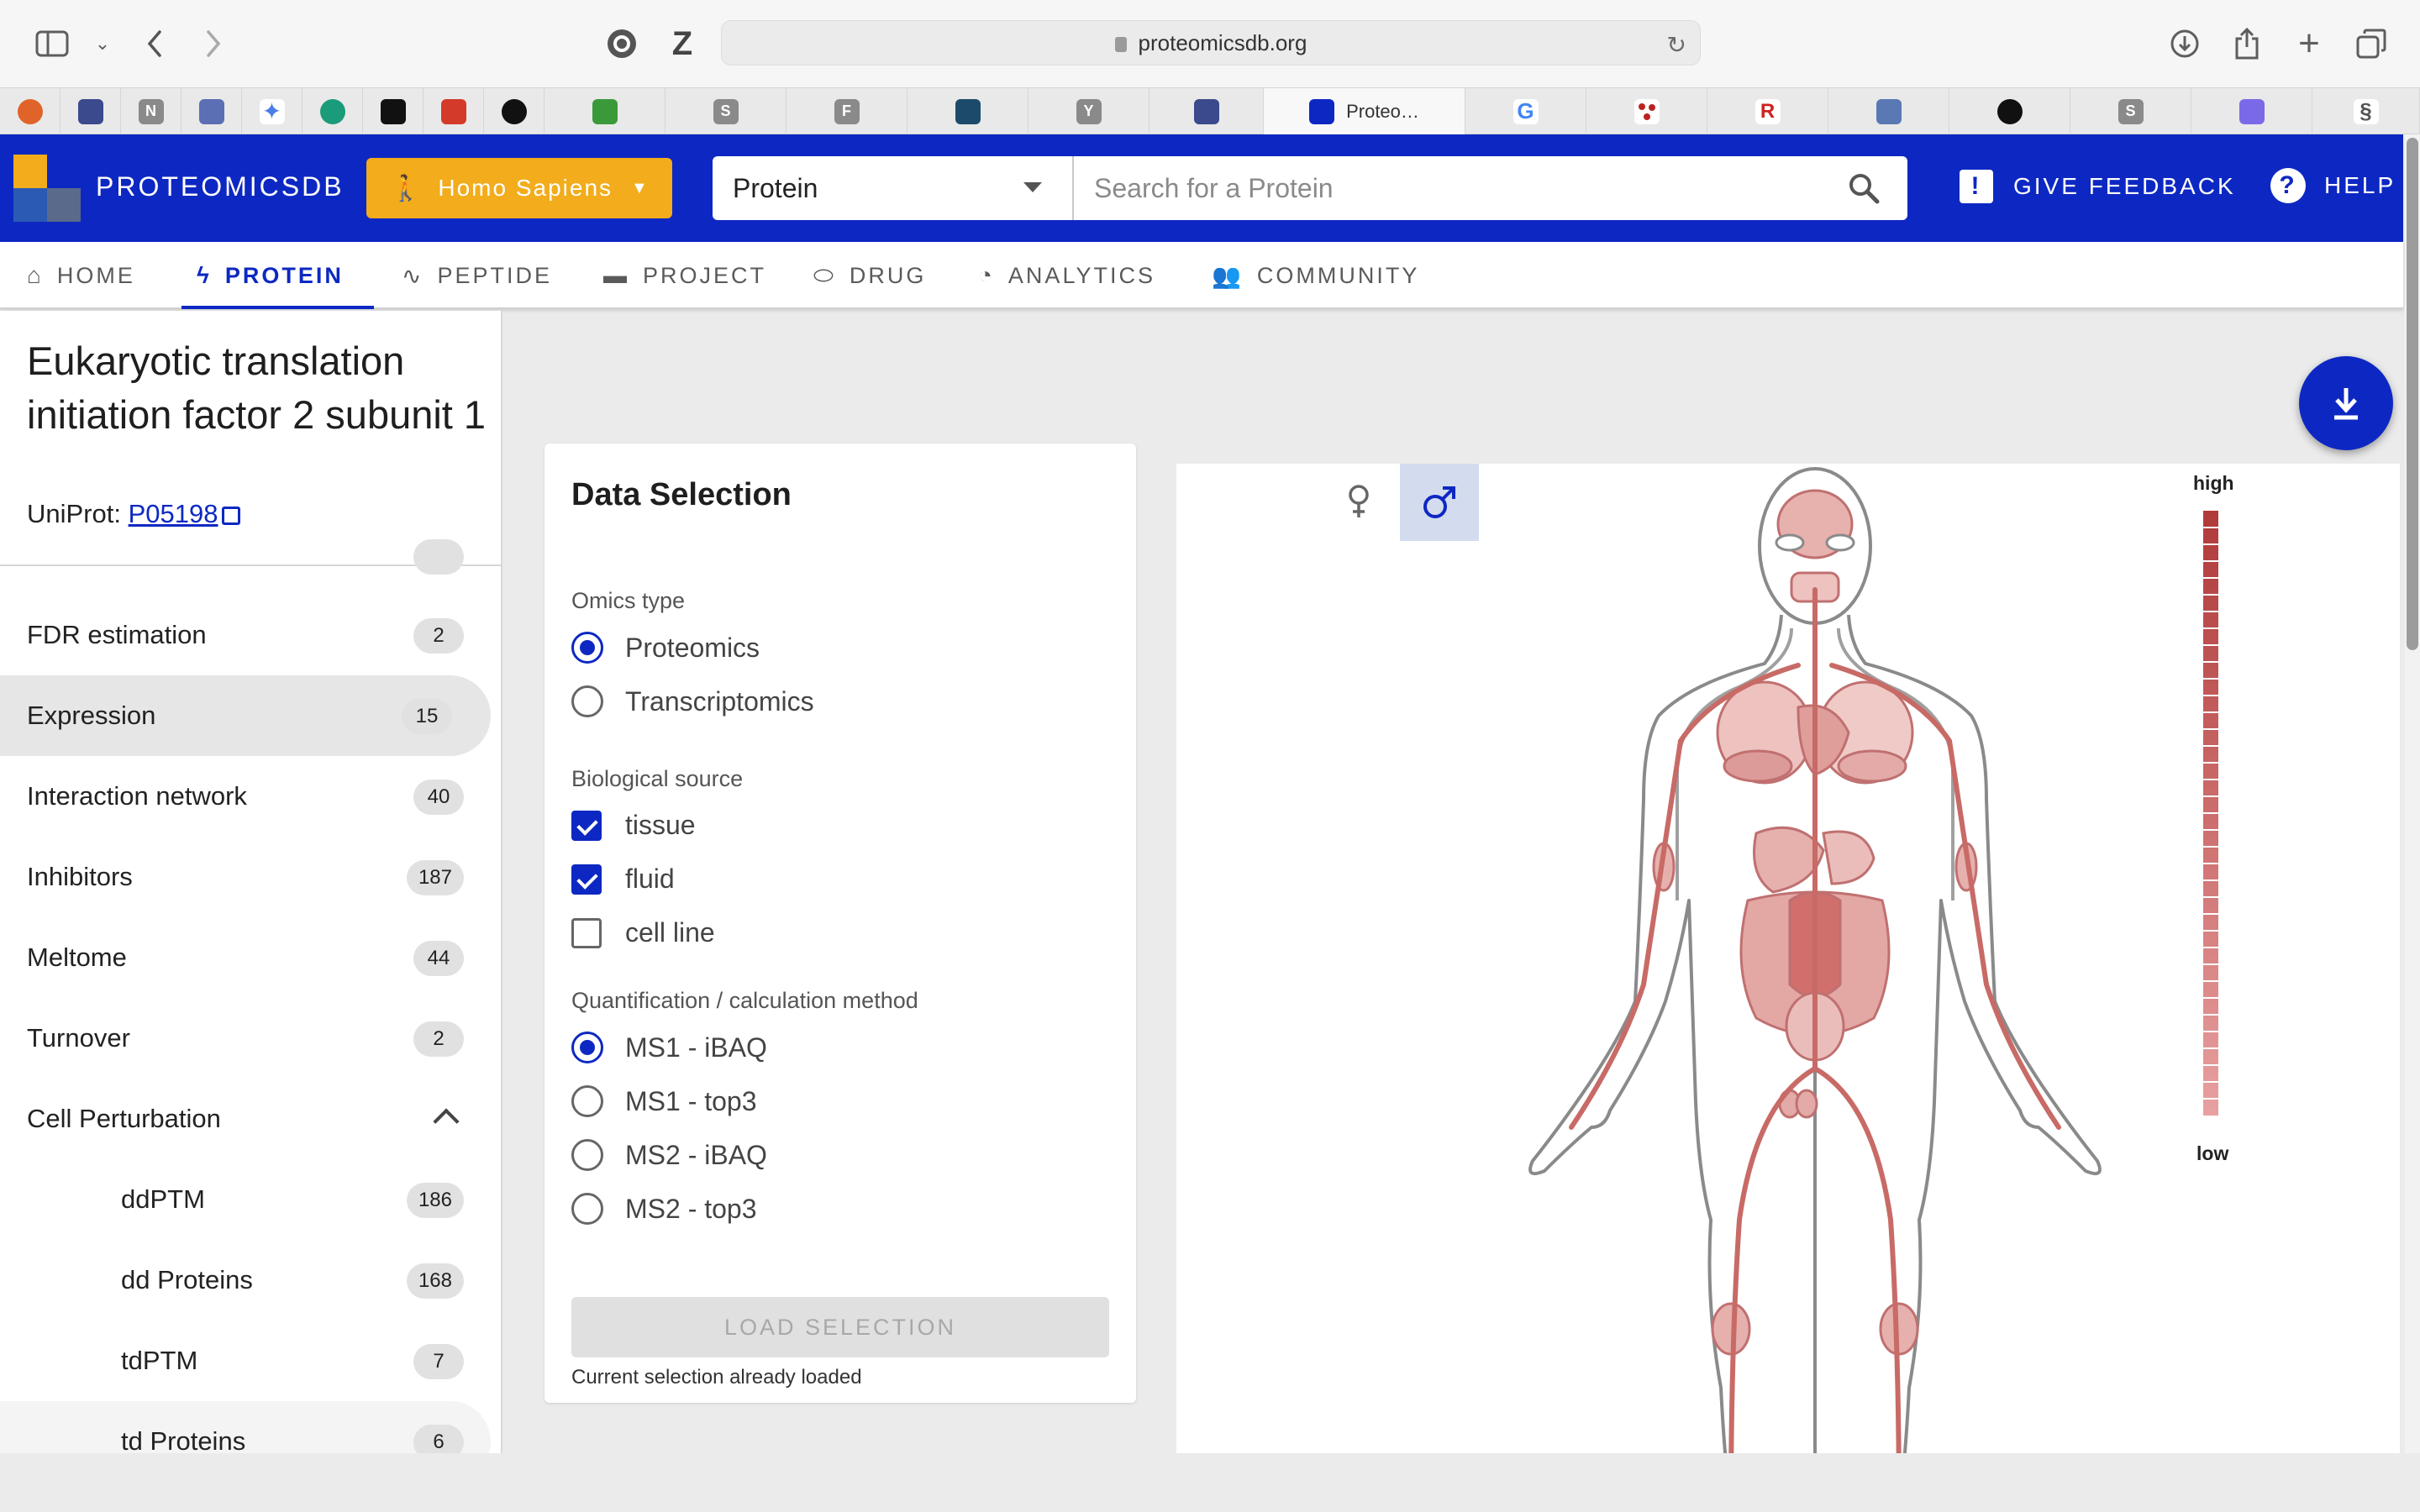 Image resolution: width=2420 pixels, height=1512 pixels. I want to click on tab-home: ⌂ HOME, so click(81, 275).